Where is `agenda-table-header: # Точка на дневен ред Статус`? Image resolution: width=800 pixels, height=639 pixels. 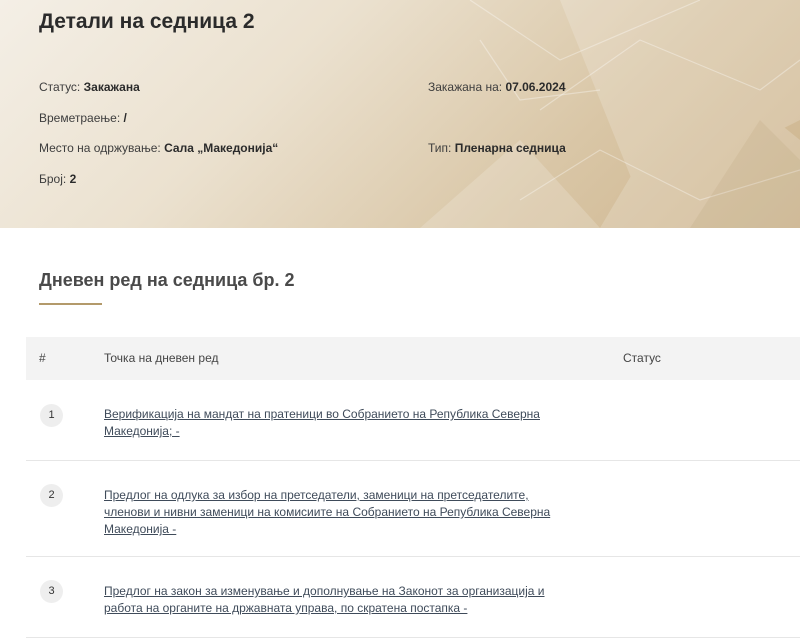 agenda-table-header: # Точка на дневен ред Статус is located at coordinates (413, 358).